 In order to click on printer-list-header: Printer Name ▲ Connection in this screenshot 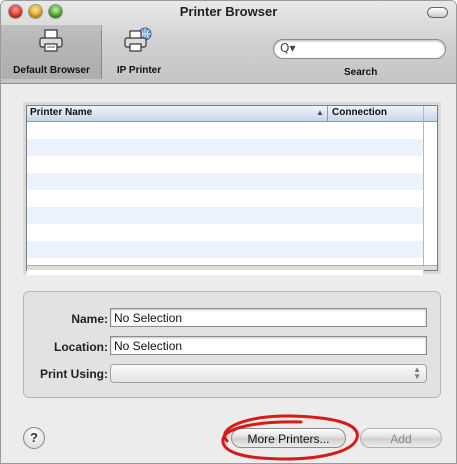, I will do `click(232, 114)`.